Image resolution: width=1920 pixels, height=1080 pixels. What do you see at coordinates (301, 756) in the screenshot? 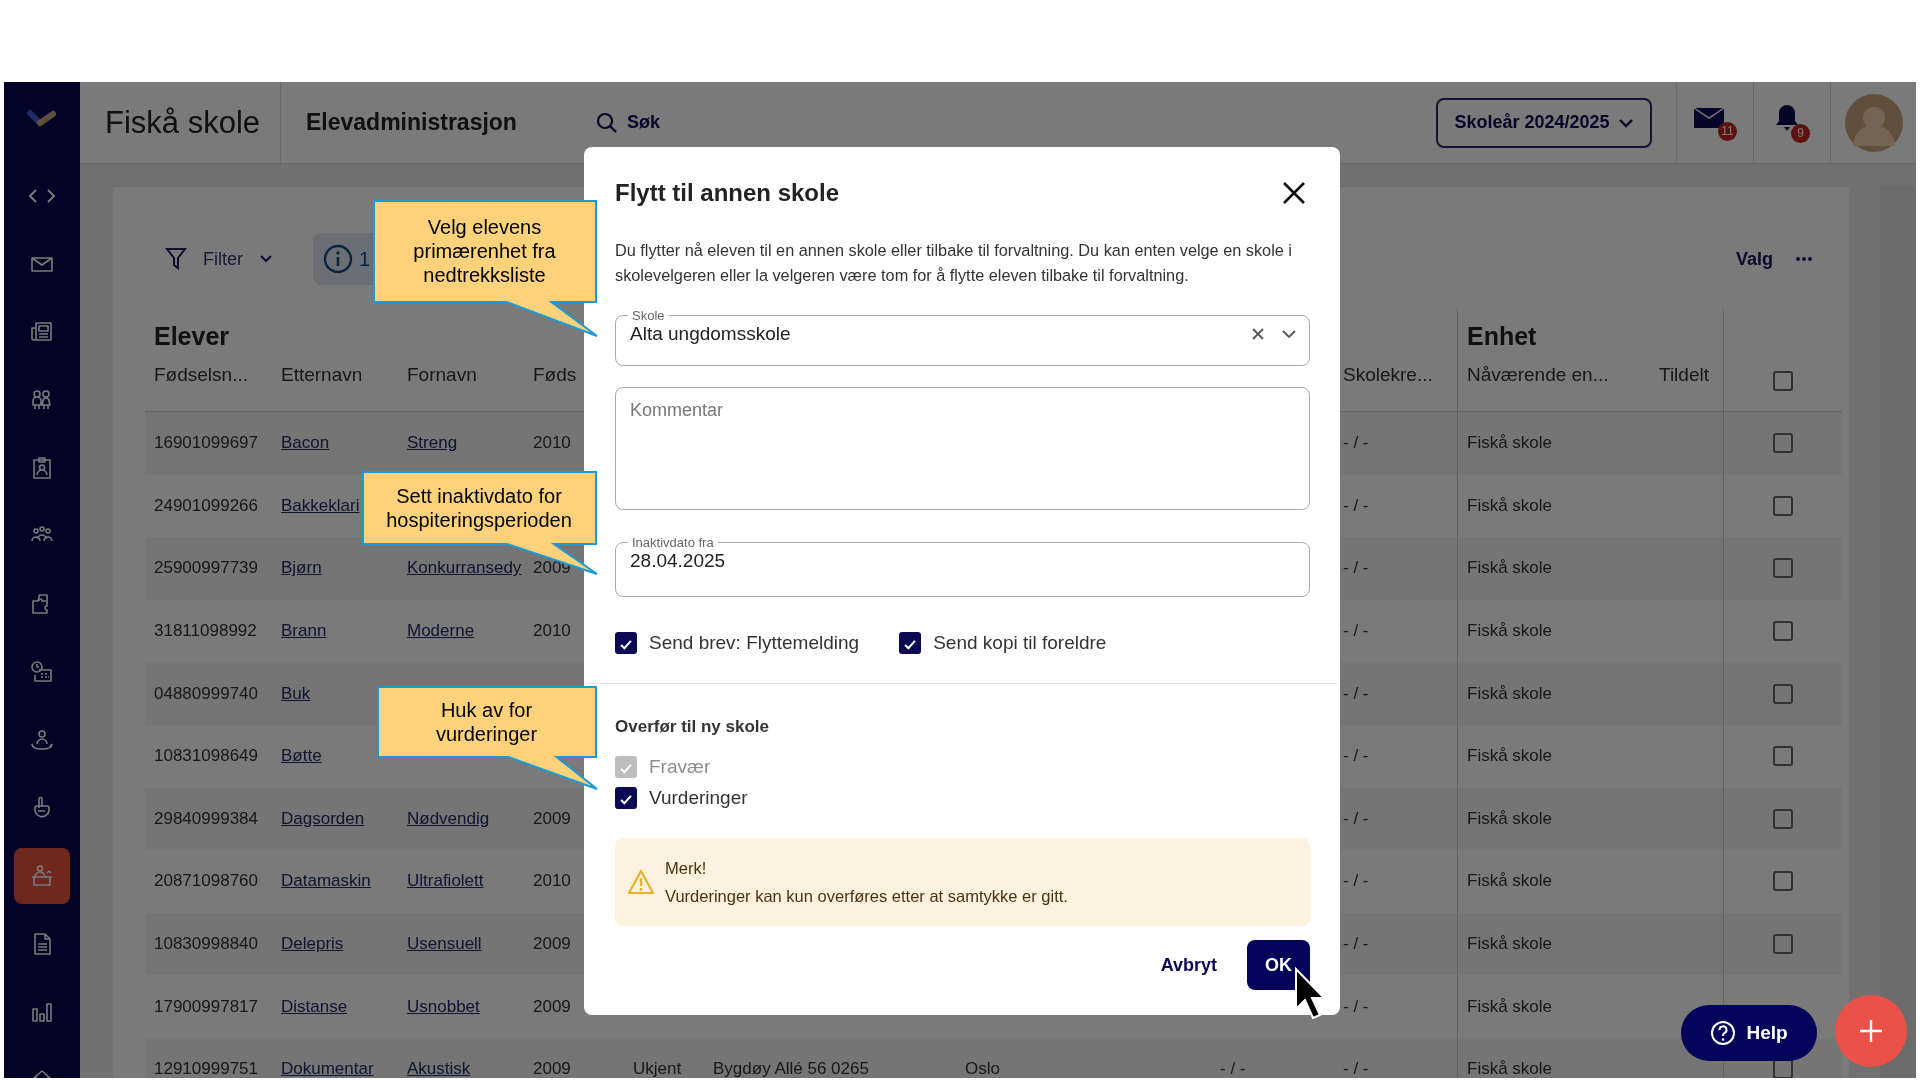
I see `surname-link: Bøtte` at bounding box center [301, 756].